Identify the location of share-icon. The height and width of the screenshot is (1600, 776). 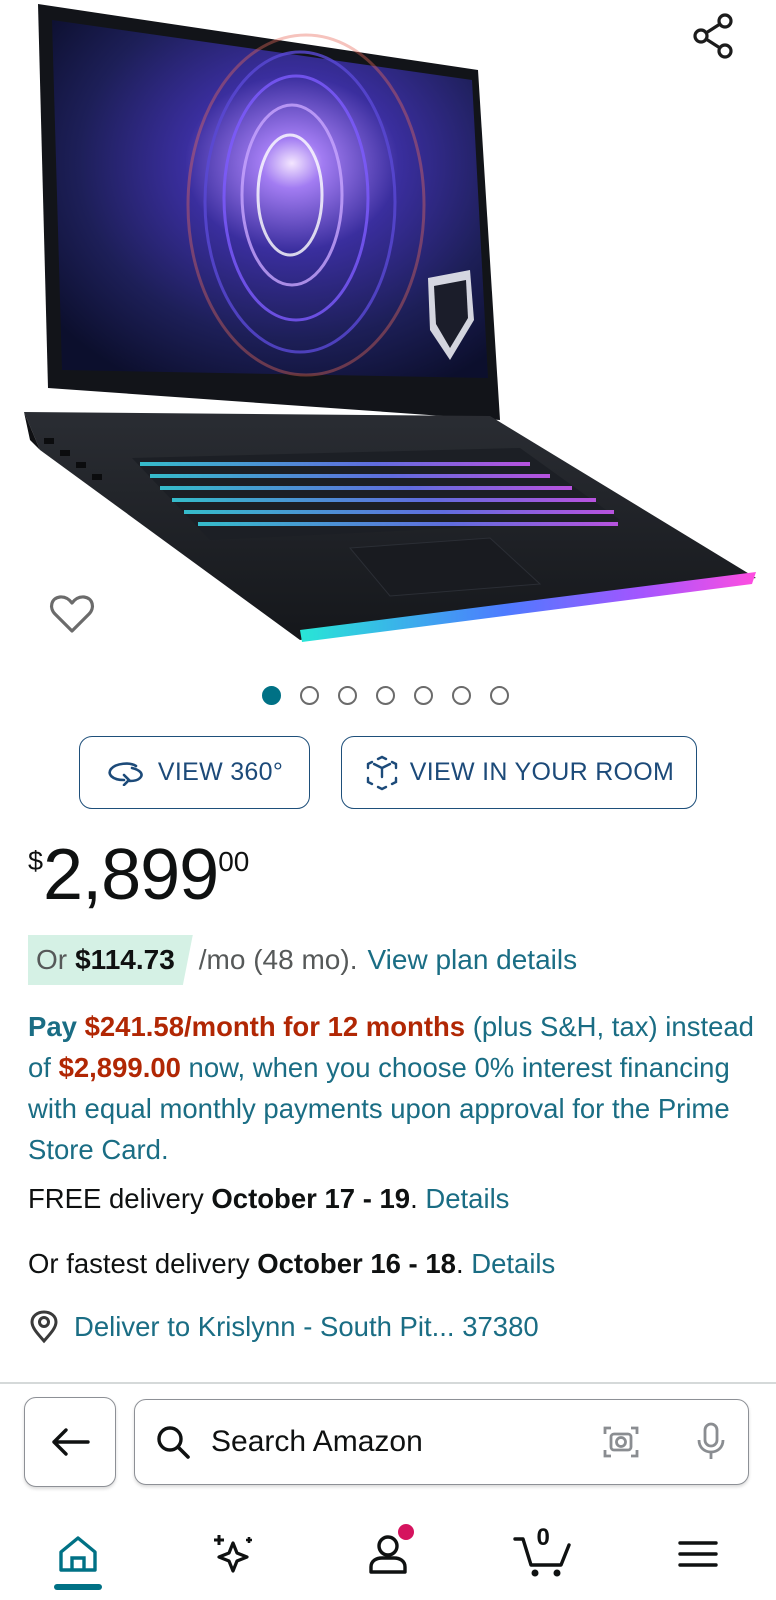
(713, 36).